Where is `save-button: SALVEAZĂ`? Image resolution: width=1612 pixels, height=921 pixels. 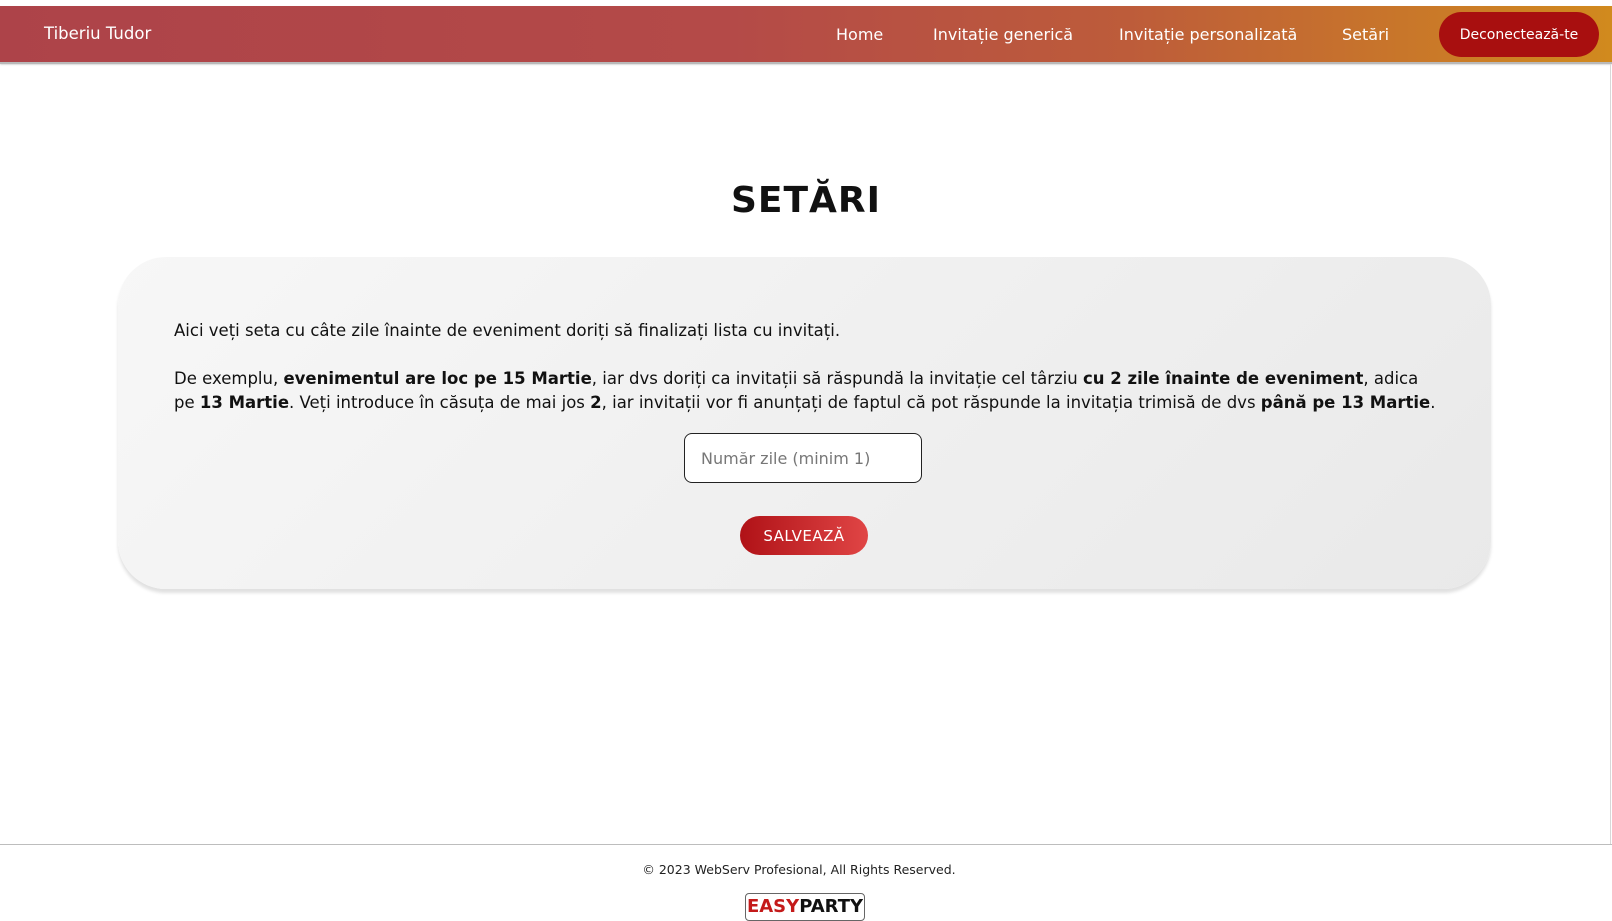
save-button: SALVEAZĂ is located at coordinates (804, 535).